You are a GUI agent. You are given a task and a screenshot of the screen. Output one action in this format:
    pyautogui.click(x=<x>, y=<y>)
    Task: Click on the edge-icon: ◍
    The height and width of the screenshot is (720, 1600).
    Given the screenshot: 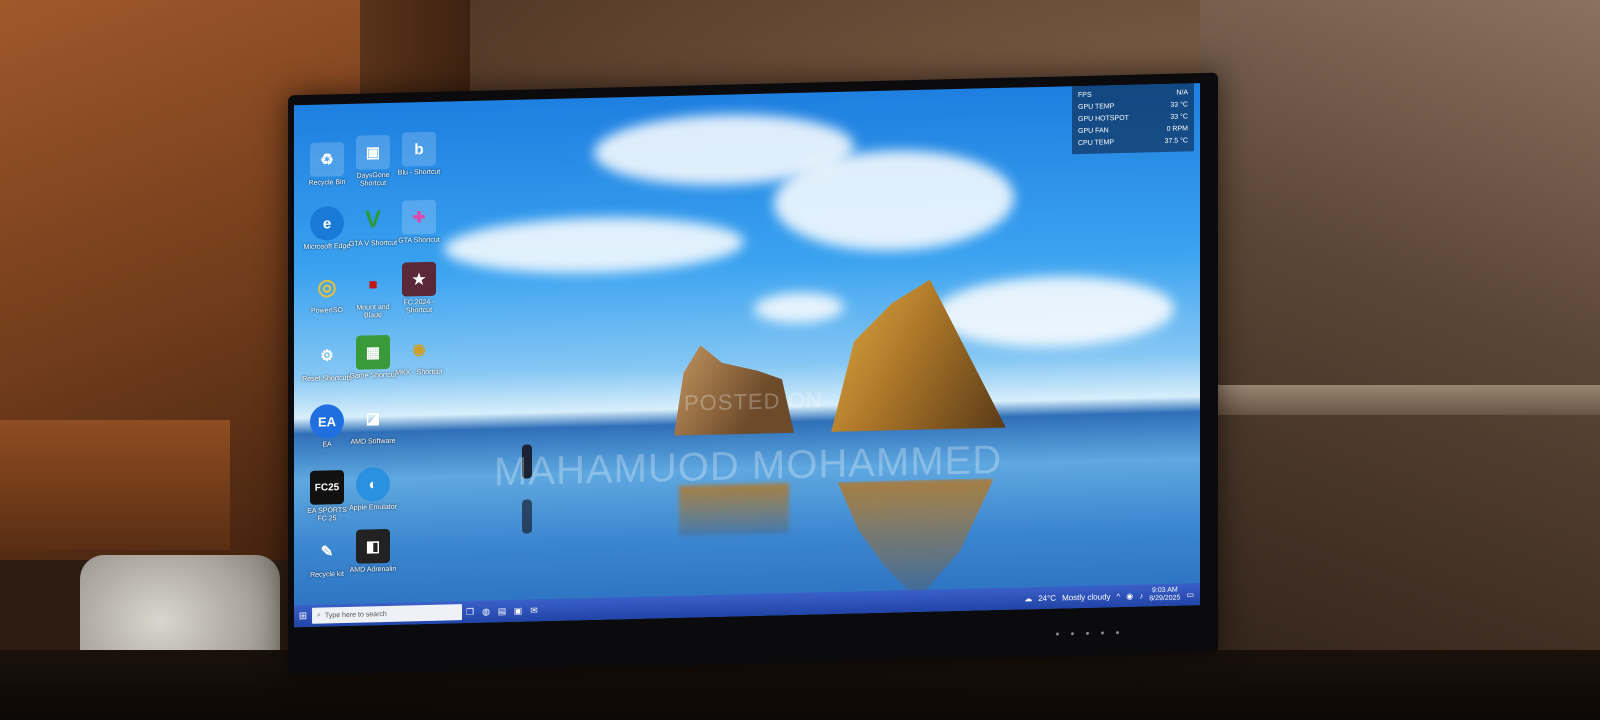 What is the action you would take?
    pyautogui.click(x=486, y=611)
    